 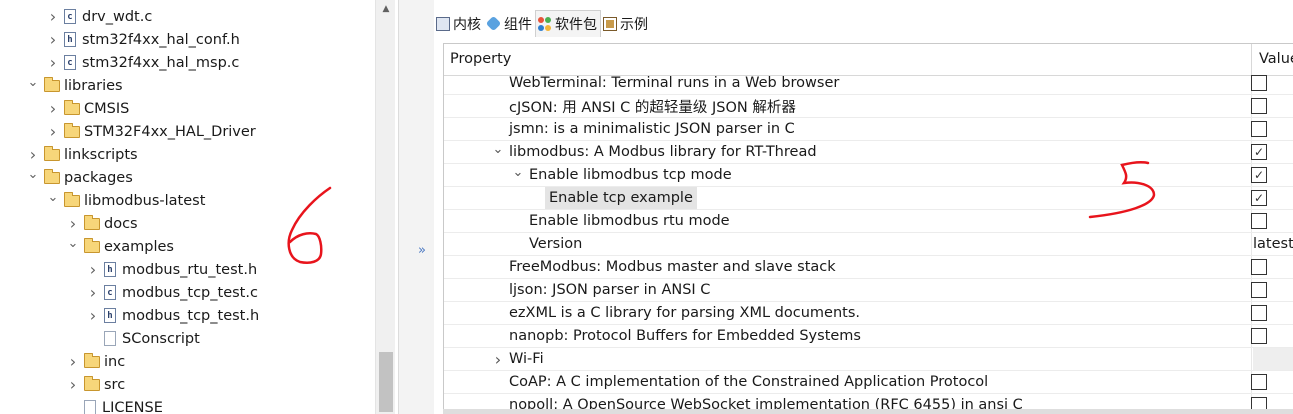 I want to click on package-icon, so click(x=545, y=24).